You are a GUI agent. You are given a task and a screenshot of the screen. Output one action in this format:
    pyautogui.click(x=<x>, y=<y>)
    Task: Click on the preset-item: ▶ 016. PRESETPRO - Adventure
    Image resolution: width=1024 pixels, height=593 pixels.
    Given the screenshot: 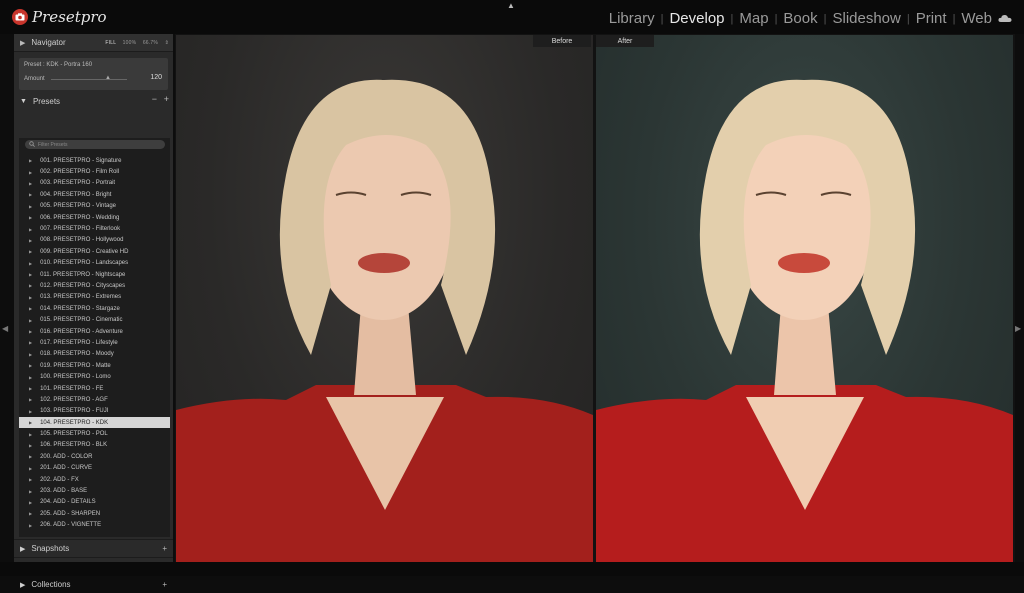 What is the action you would take?
    pyautogui.click(x=94, y=331)
    